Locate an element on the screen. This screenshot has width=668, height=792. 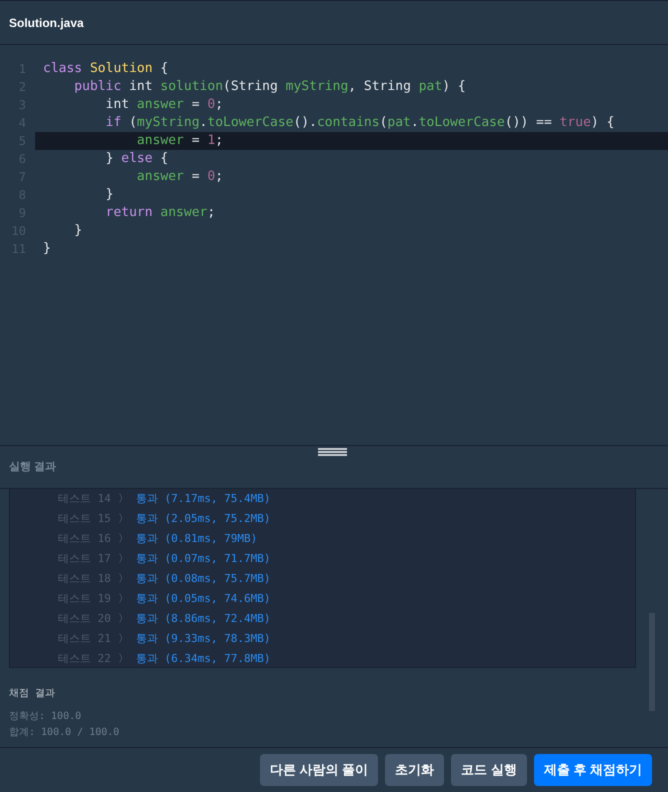
action-button: 코드 실행 is located at coordinates (489, 770).